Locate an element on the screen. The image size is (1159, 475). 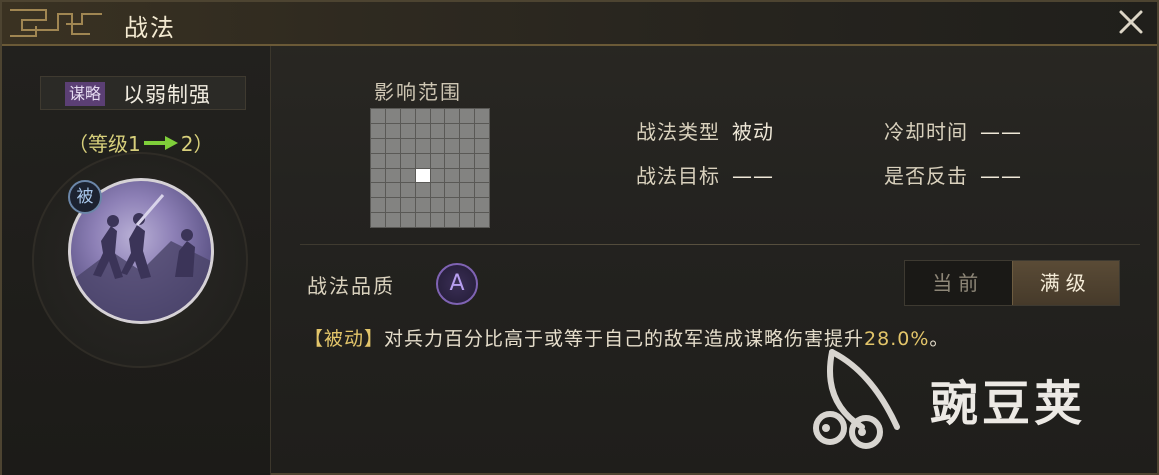
skill-type-tag: 谋略 is located at coordinates (85, 94).